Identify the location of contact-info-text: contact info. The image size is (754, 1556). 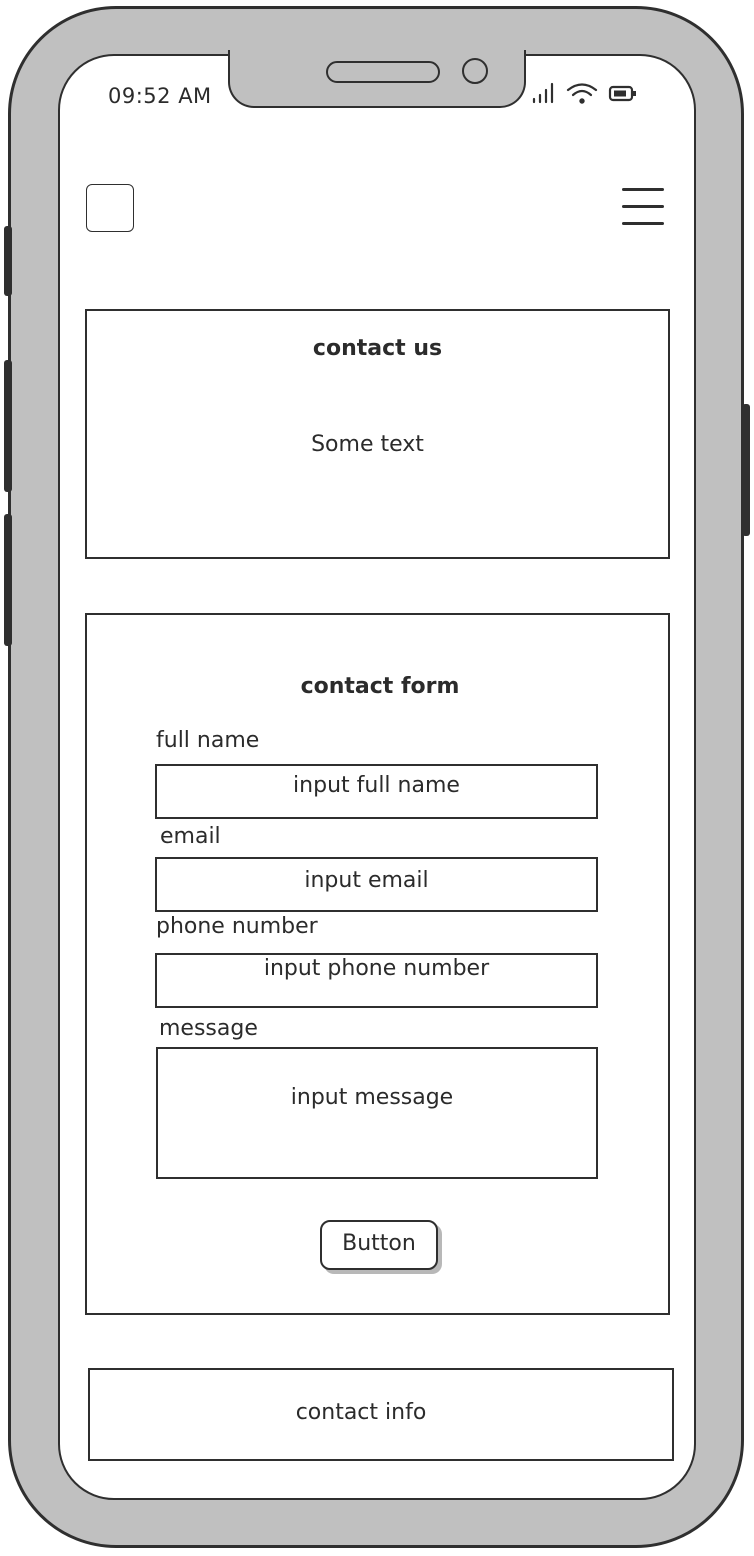
(361, 1412).